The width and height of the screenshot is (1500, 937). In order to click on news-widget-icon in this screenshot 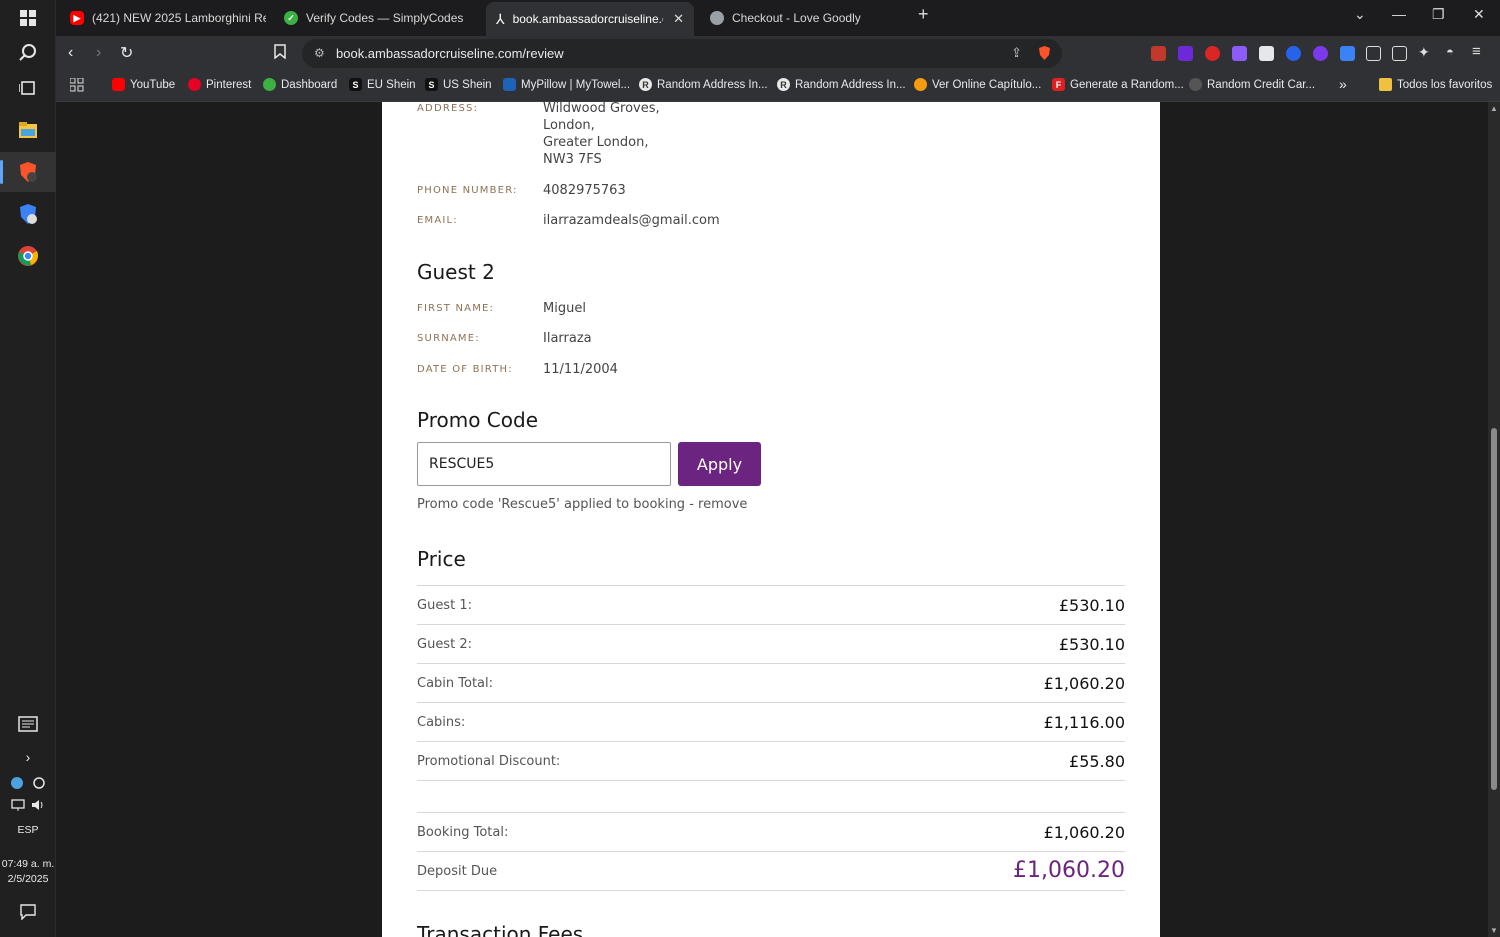, I will do `click(28, 724)`.